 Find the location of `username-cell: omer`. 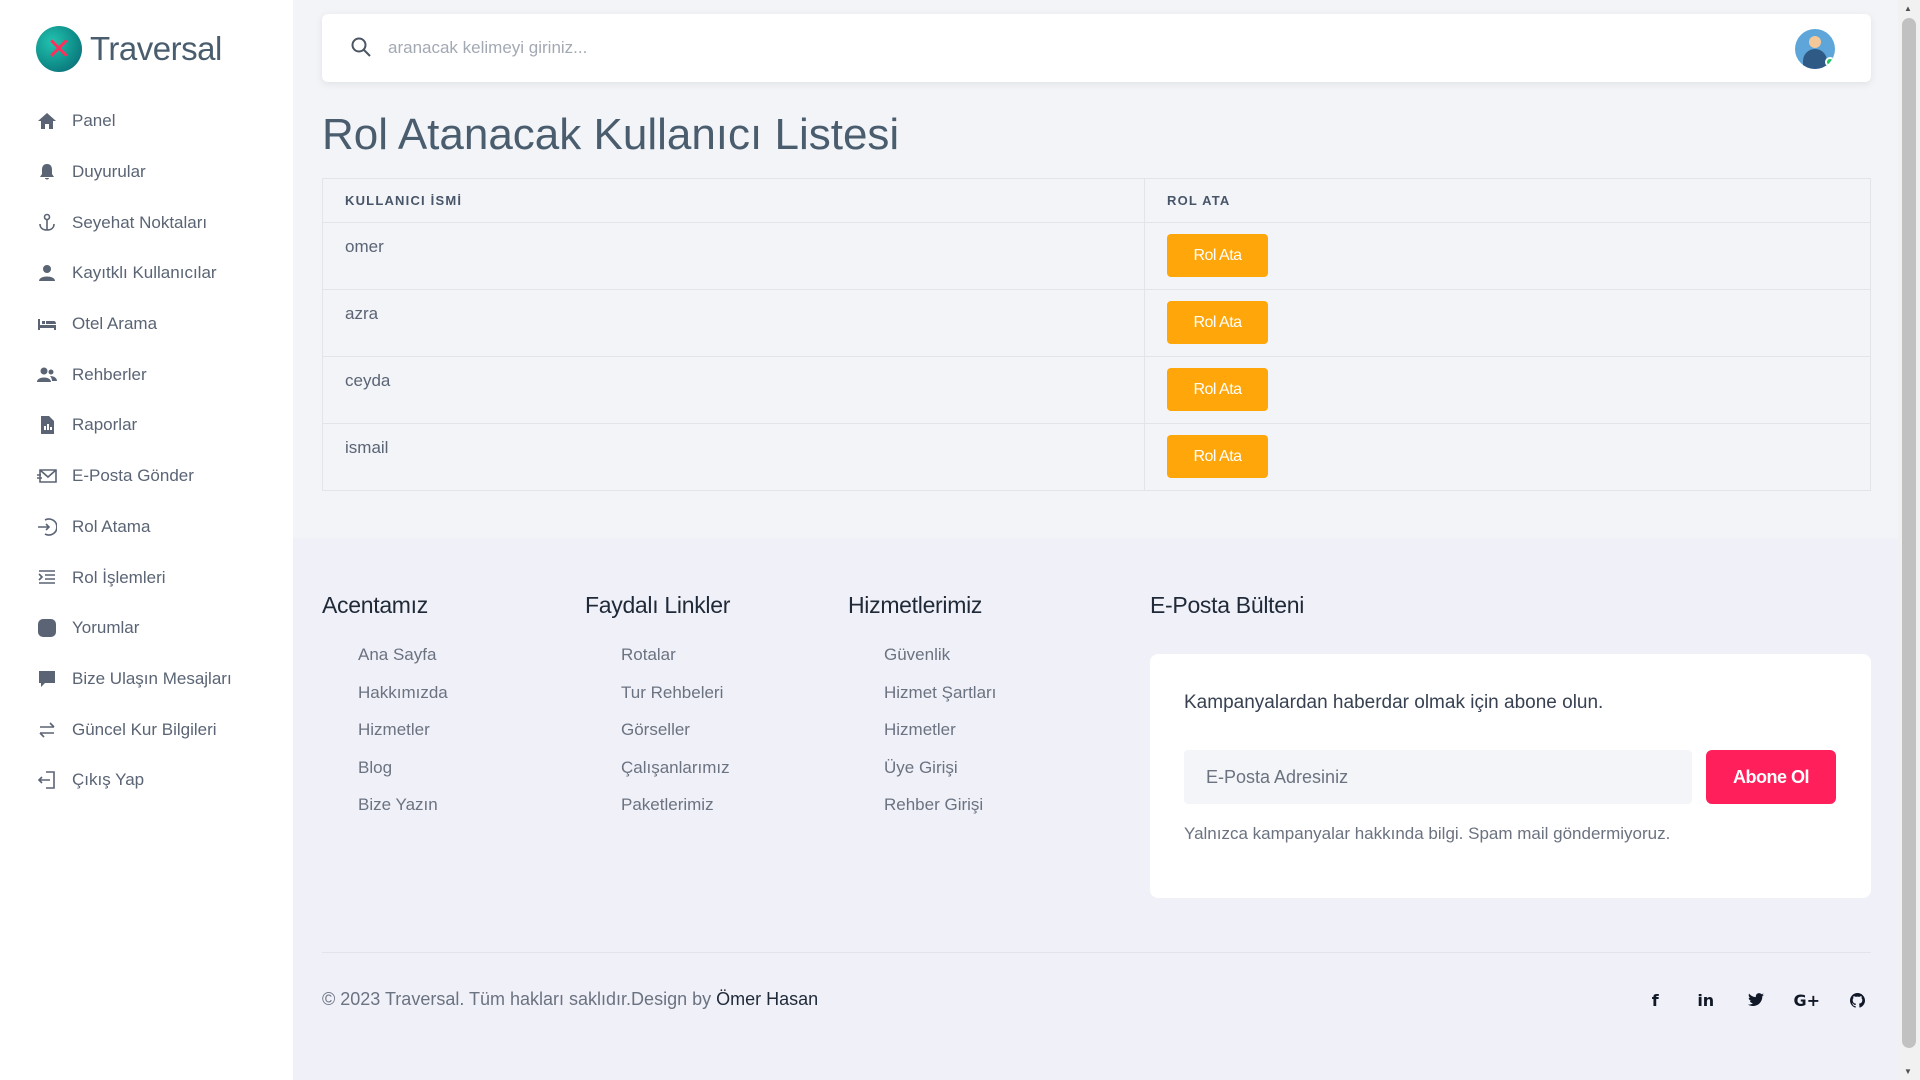

username-cell: omer is located at coordinates (733, 256).